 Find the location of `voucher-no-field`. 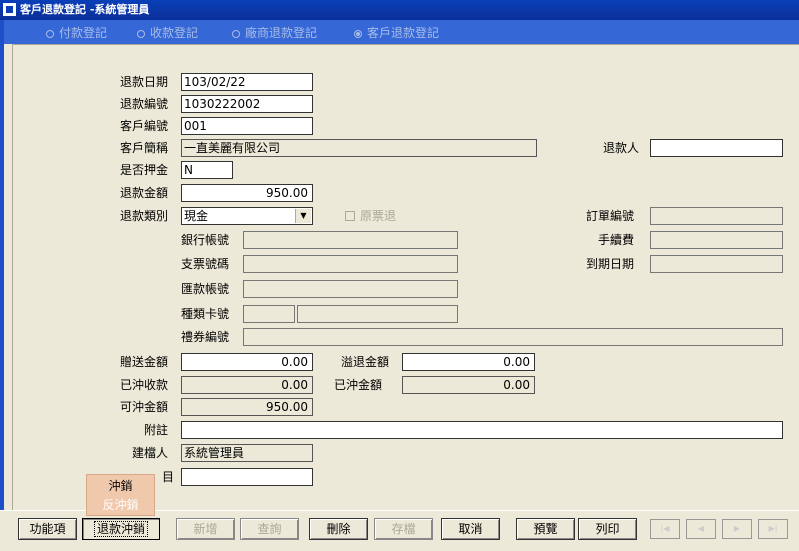

voucher-no-field is located at coordinates (513, 337).